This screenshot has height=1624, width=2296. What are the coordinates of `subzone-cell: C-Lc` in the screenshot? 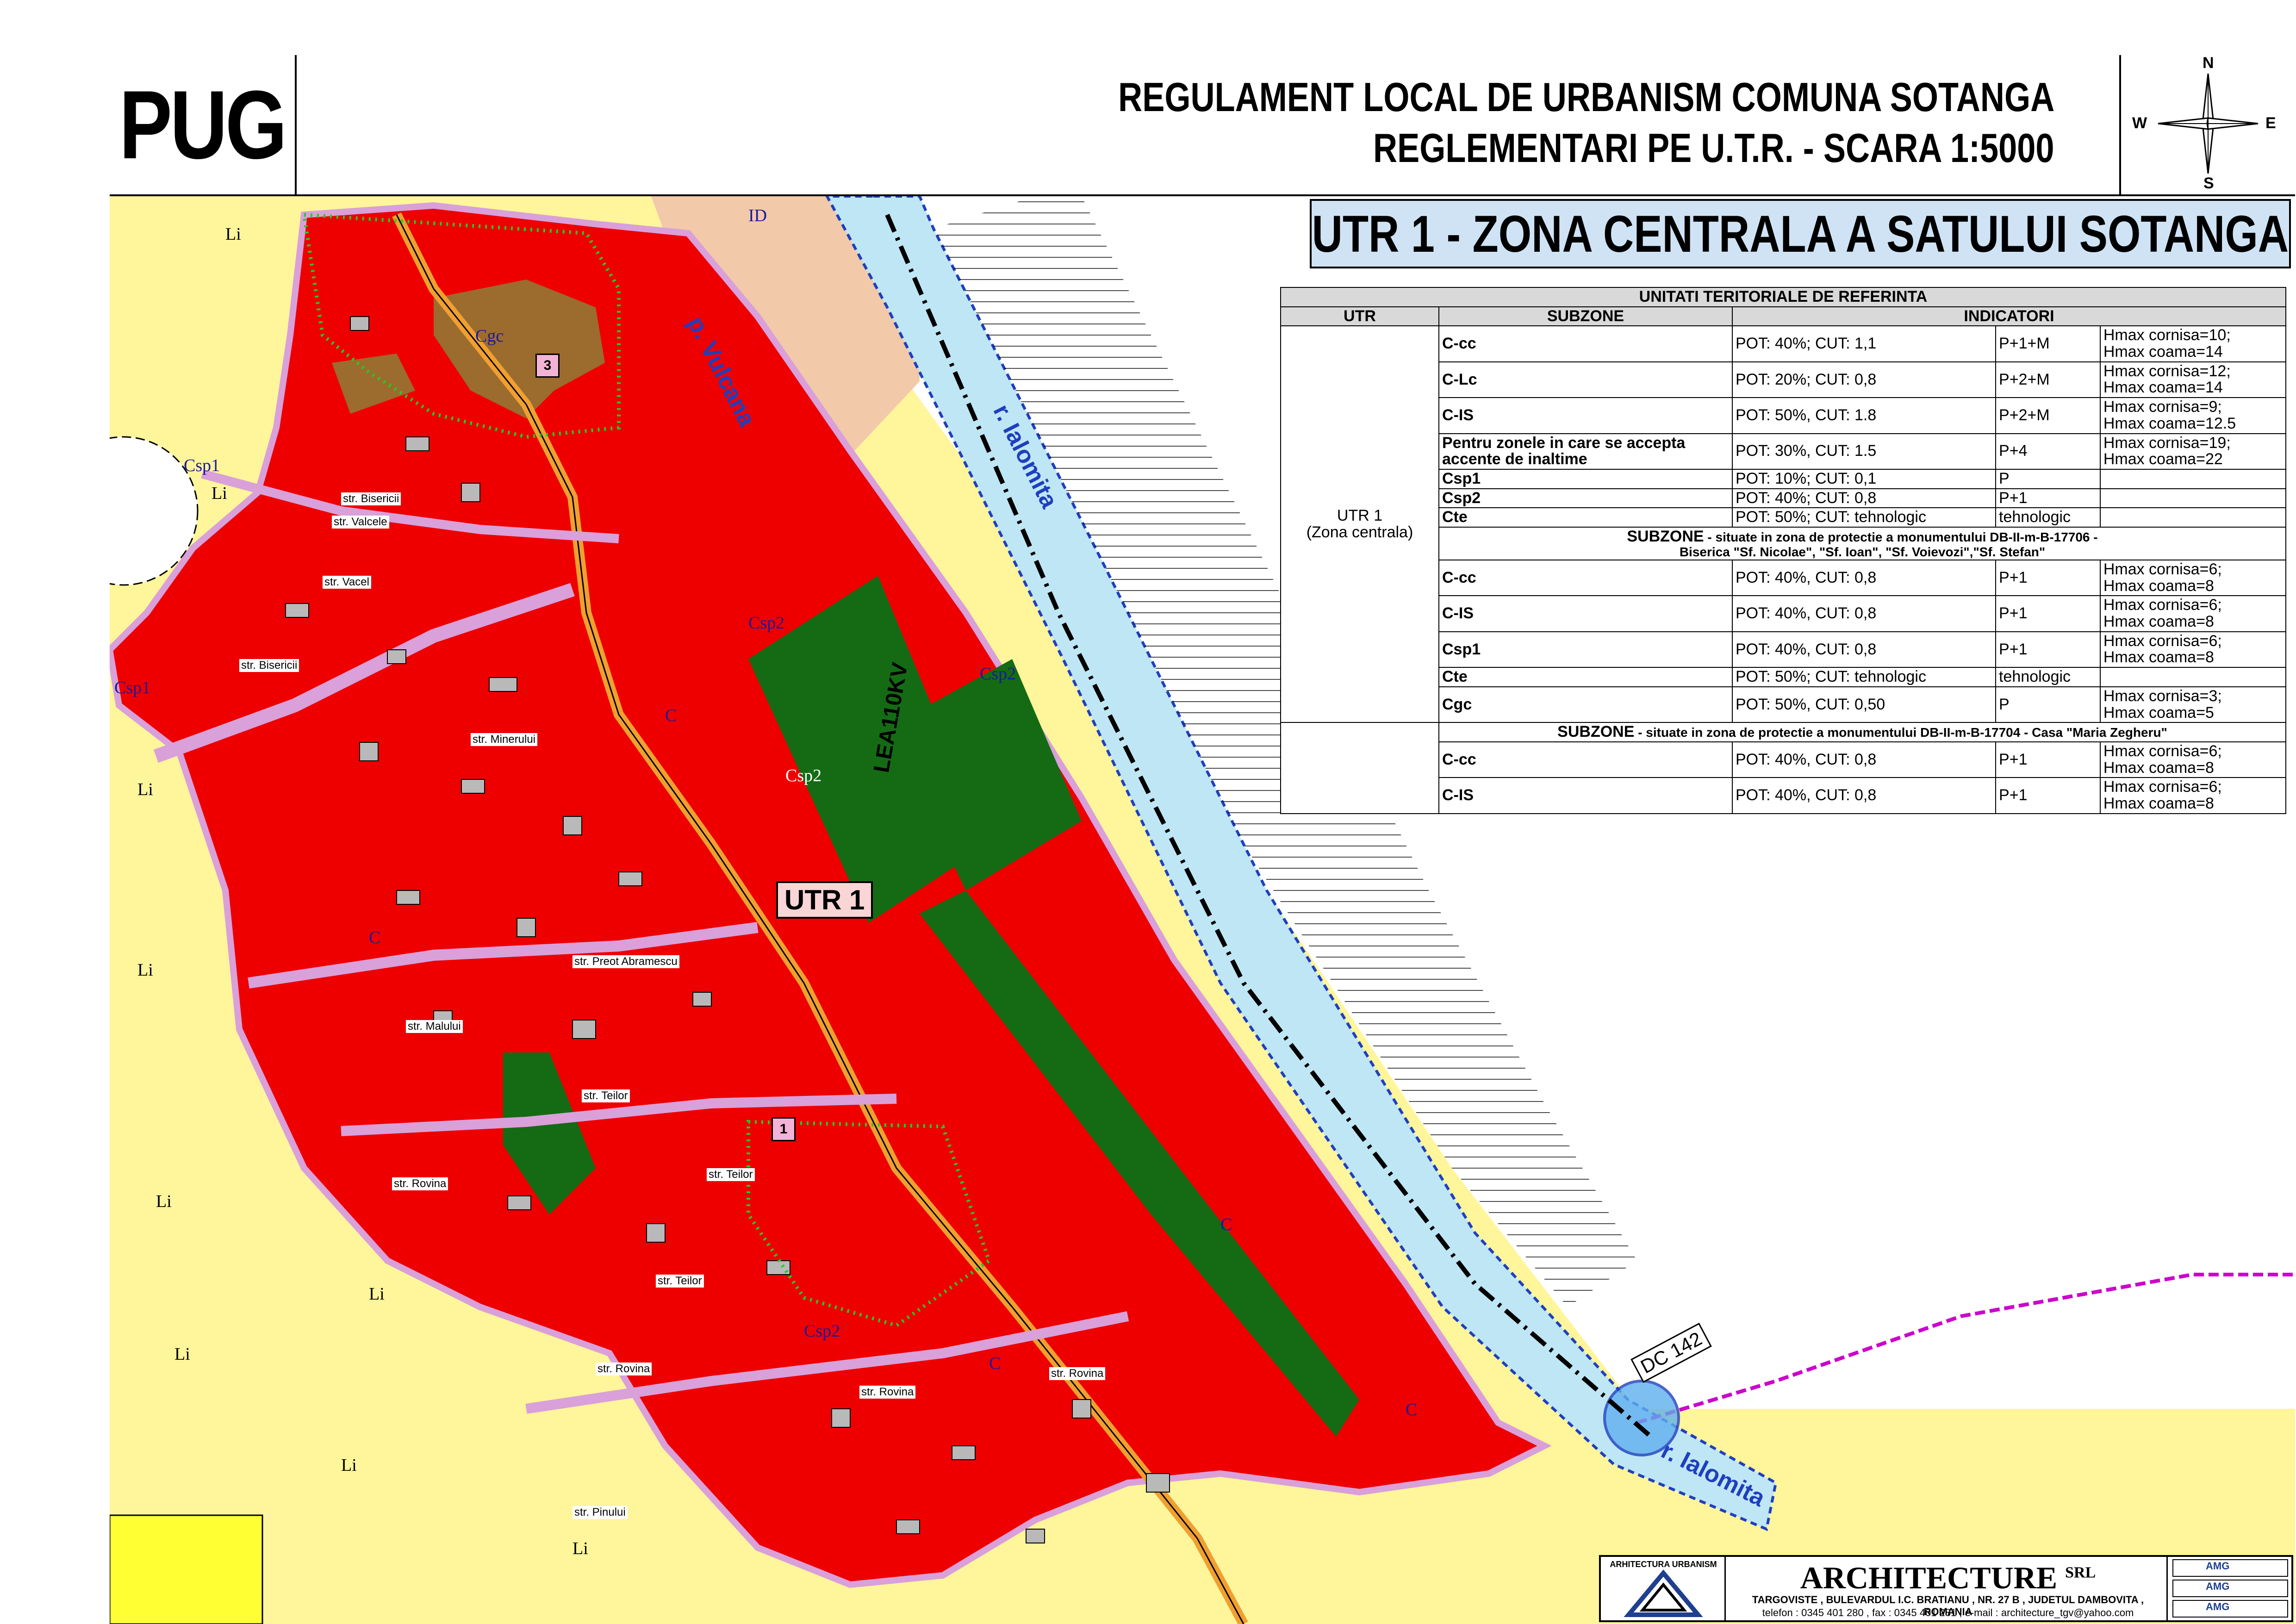 It's located at (1585, 379).